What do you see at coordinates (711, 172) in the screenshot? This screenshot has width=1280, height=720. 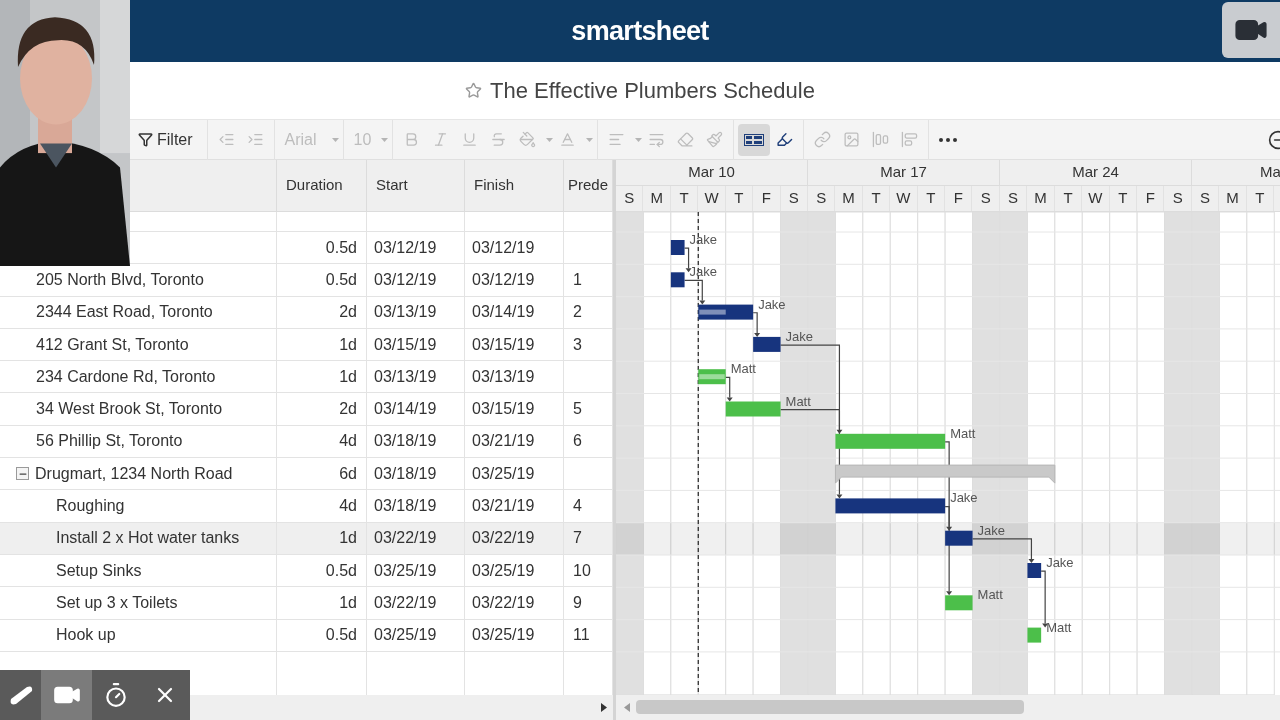 I see `week-label: Mar 10` at bounding box center [711, 172].